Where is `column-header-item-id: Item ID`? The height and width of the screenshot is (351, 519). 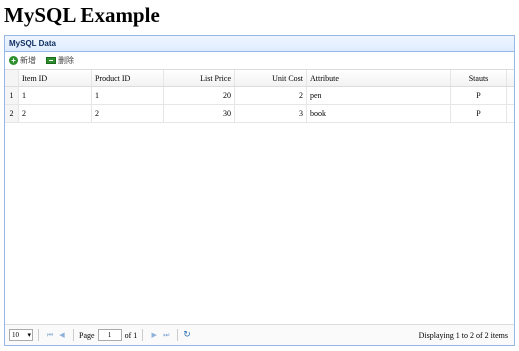 column-header-item-id: Item ID is located at coordinates (55, 78).